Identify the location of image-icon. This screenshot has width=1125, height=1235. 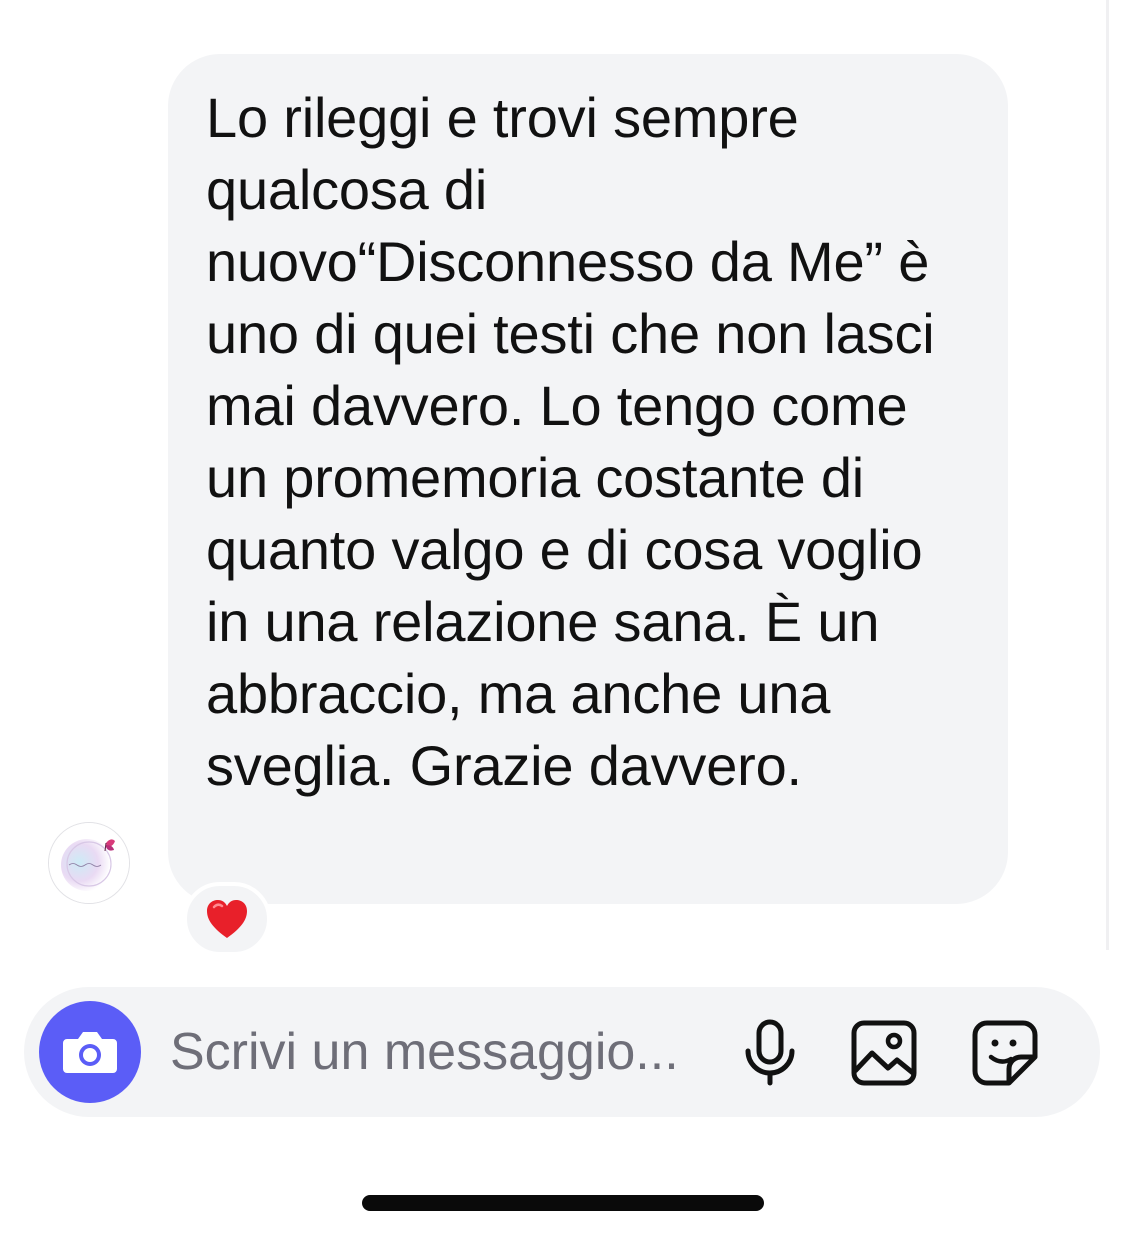
(884, 1053).